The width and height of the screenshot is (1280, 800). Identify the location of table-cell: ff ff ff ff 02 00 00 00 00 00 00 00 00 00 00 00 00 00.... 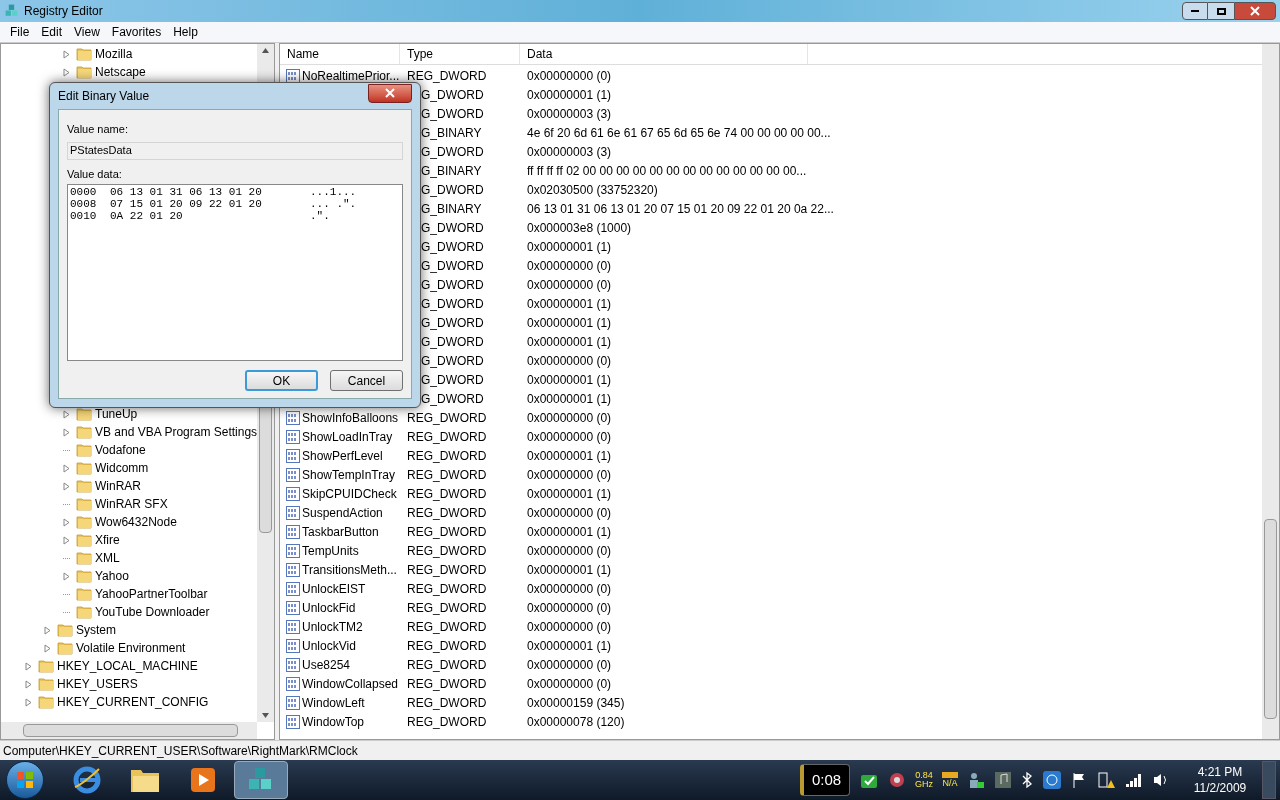
(667, 170).